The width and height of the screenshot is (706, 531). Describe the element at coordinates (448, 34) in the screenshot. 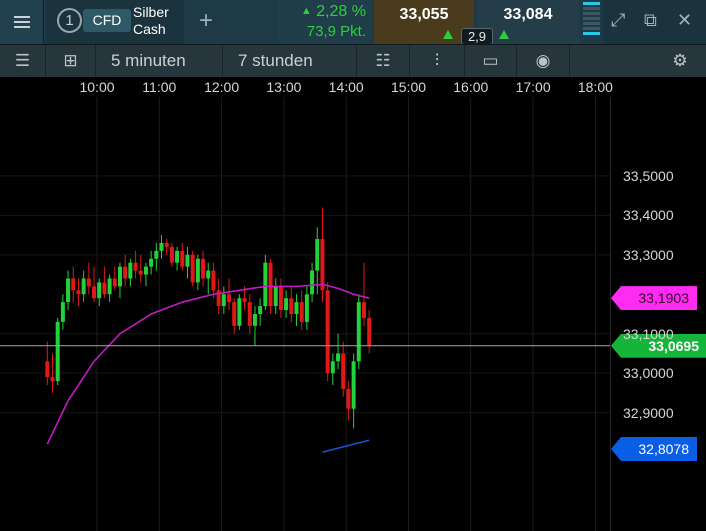

I see `bid-up-arrow-icon` at that location.